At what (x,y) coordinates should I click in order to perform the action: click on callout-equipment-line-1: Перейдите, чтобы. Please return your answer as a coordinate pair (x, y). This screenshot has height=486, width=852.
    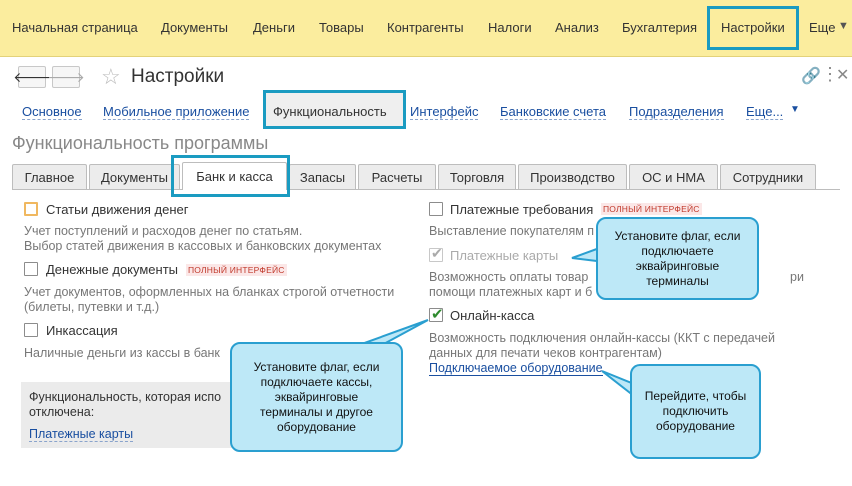
    Looking at the image, I should click on (695, 396).